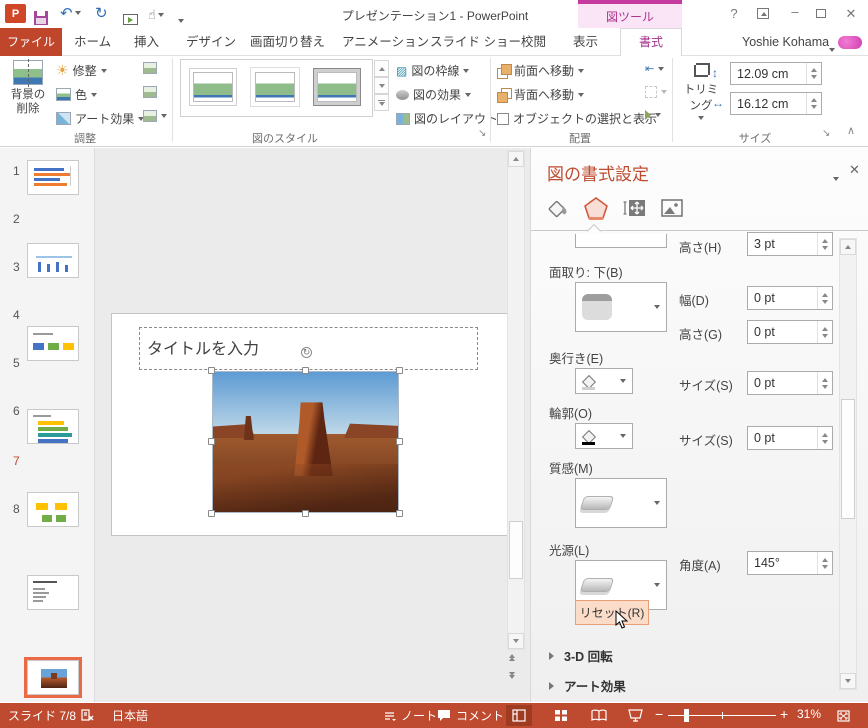 The image size is (868, 728). I want to click on contour-color-dropdown, so click(604, 436).